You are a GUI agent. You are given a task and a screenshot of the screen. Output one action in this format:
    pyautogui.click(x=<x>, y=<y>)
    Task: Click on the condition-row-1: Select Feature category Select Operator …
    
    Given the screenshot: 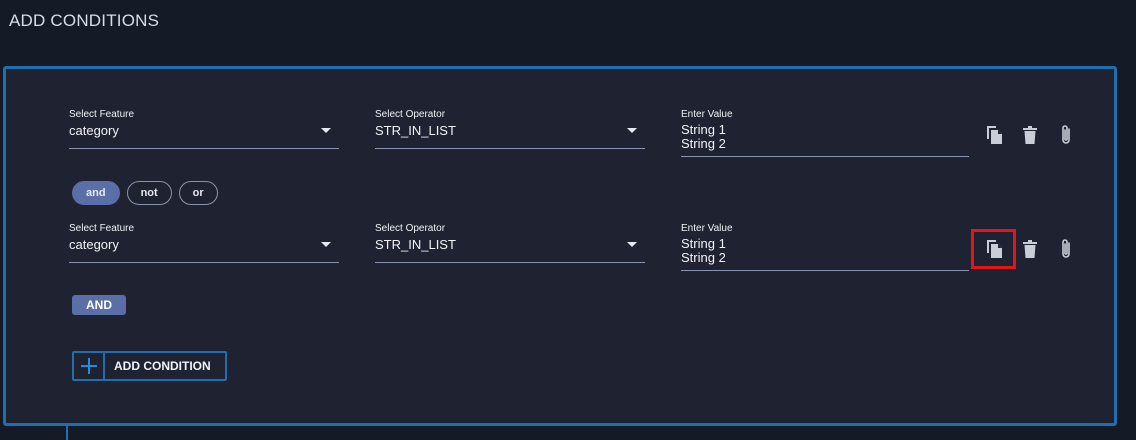 What is the action you would take?
    pyautogui.click(x=560, y=137)
    